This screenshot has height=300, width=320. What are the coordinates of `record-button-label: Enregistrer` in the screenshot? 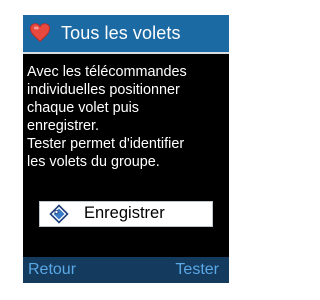 It's located at (124, 213).